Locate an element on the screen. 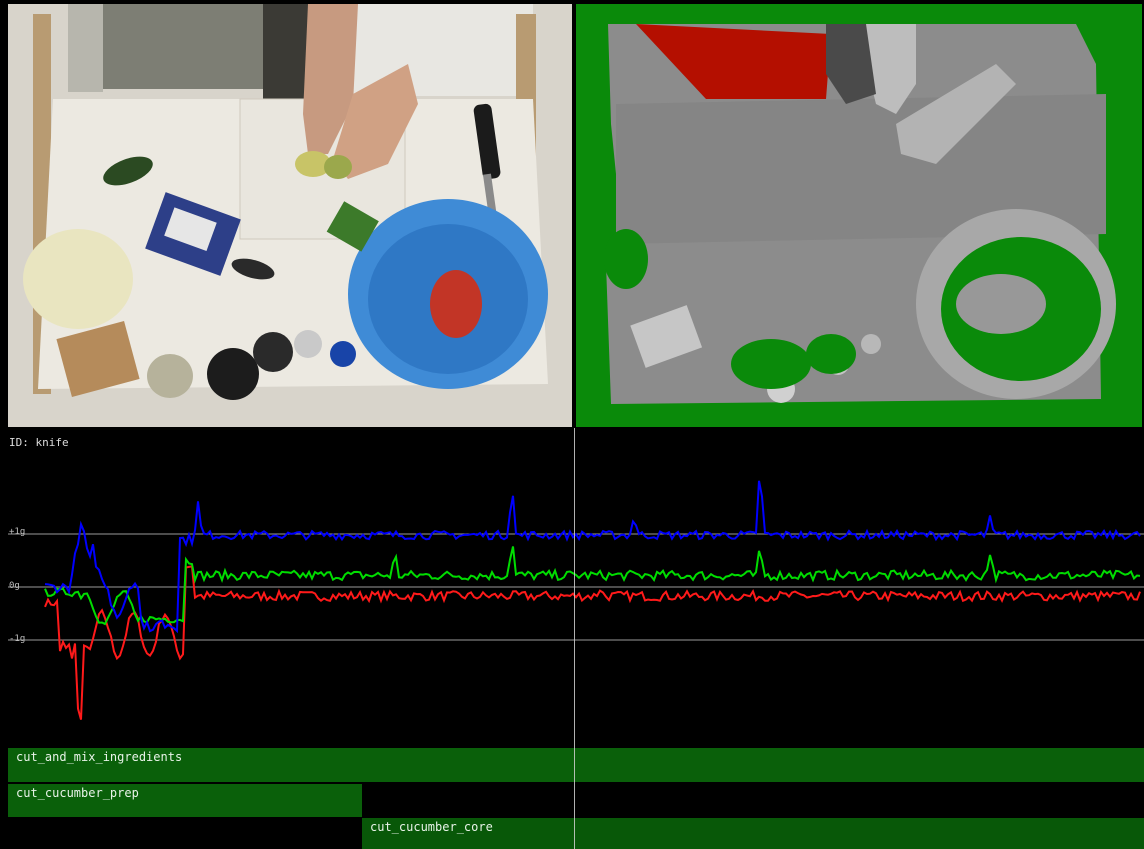  activity-track-cut-and-mix: cut_and_mix_ingredients is located at coordinates (576, 765).